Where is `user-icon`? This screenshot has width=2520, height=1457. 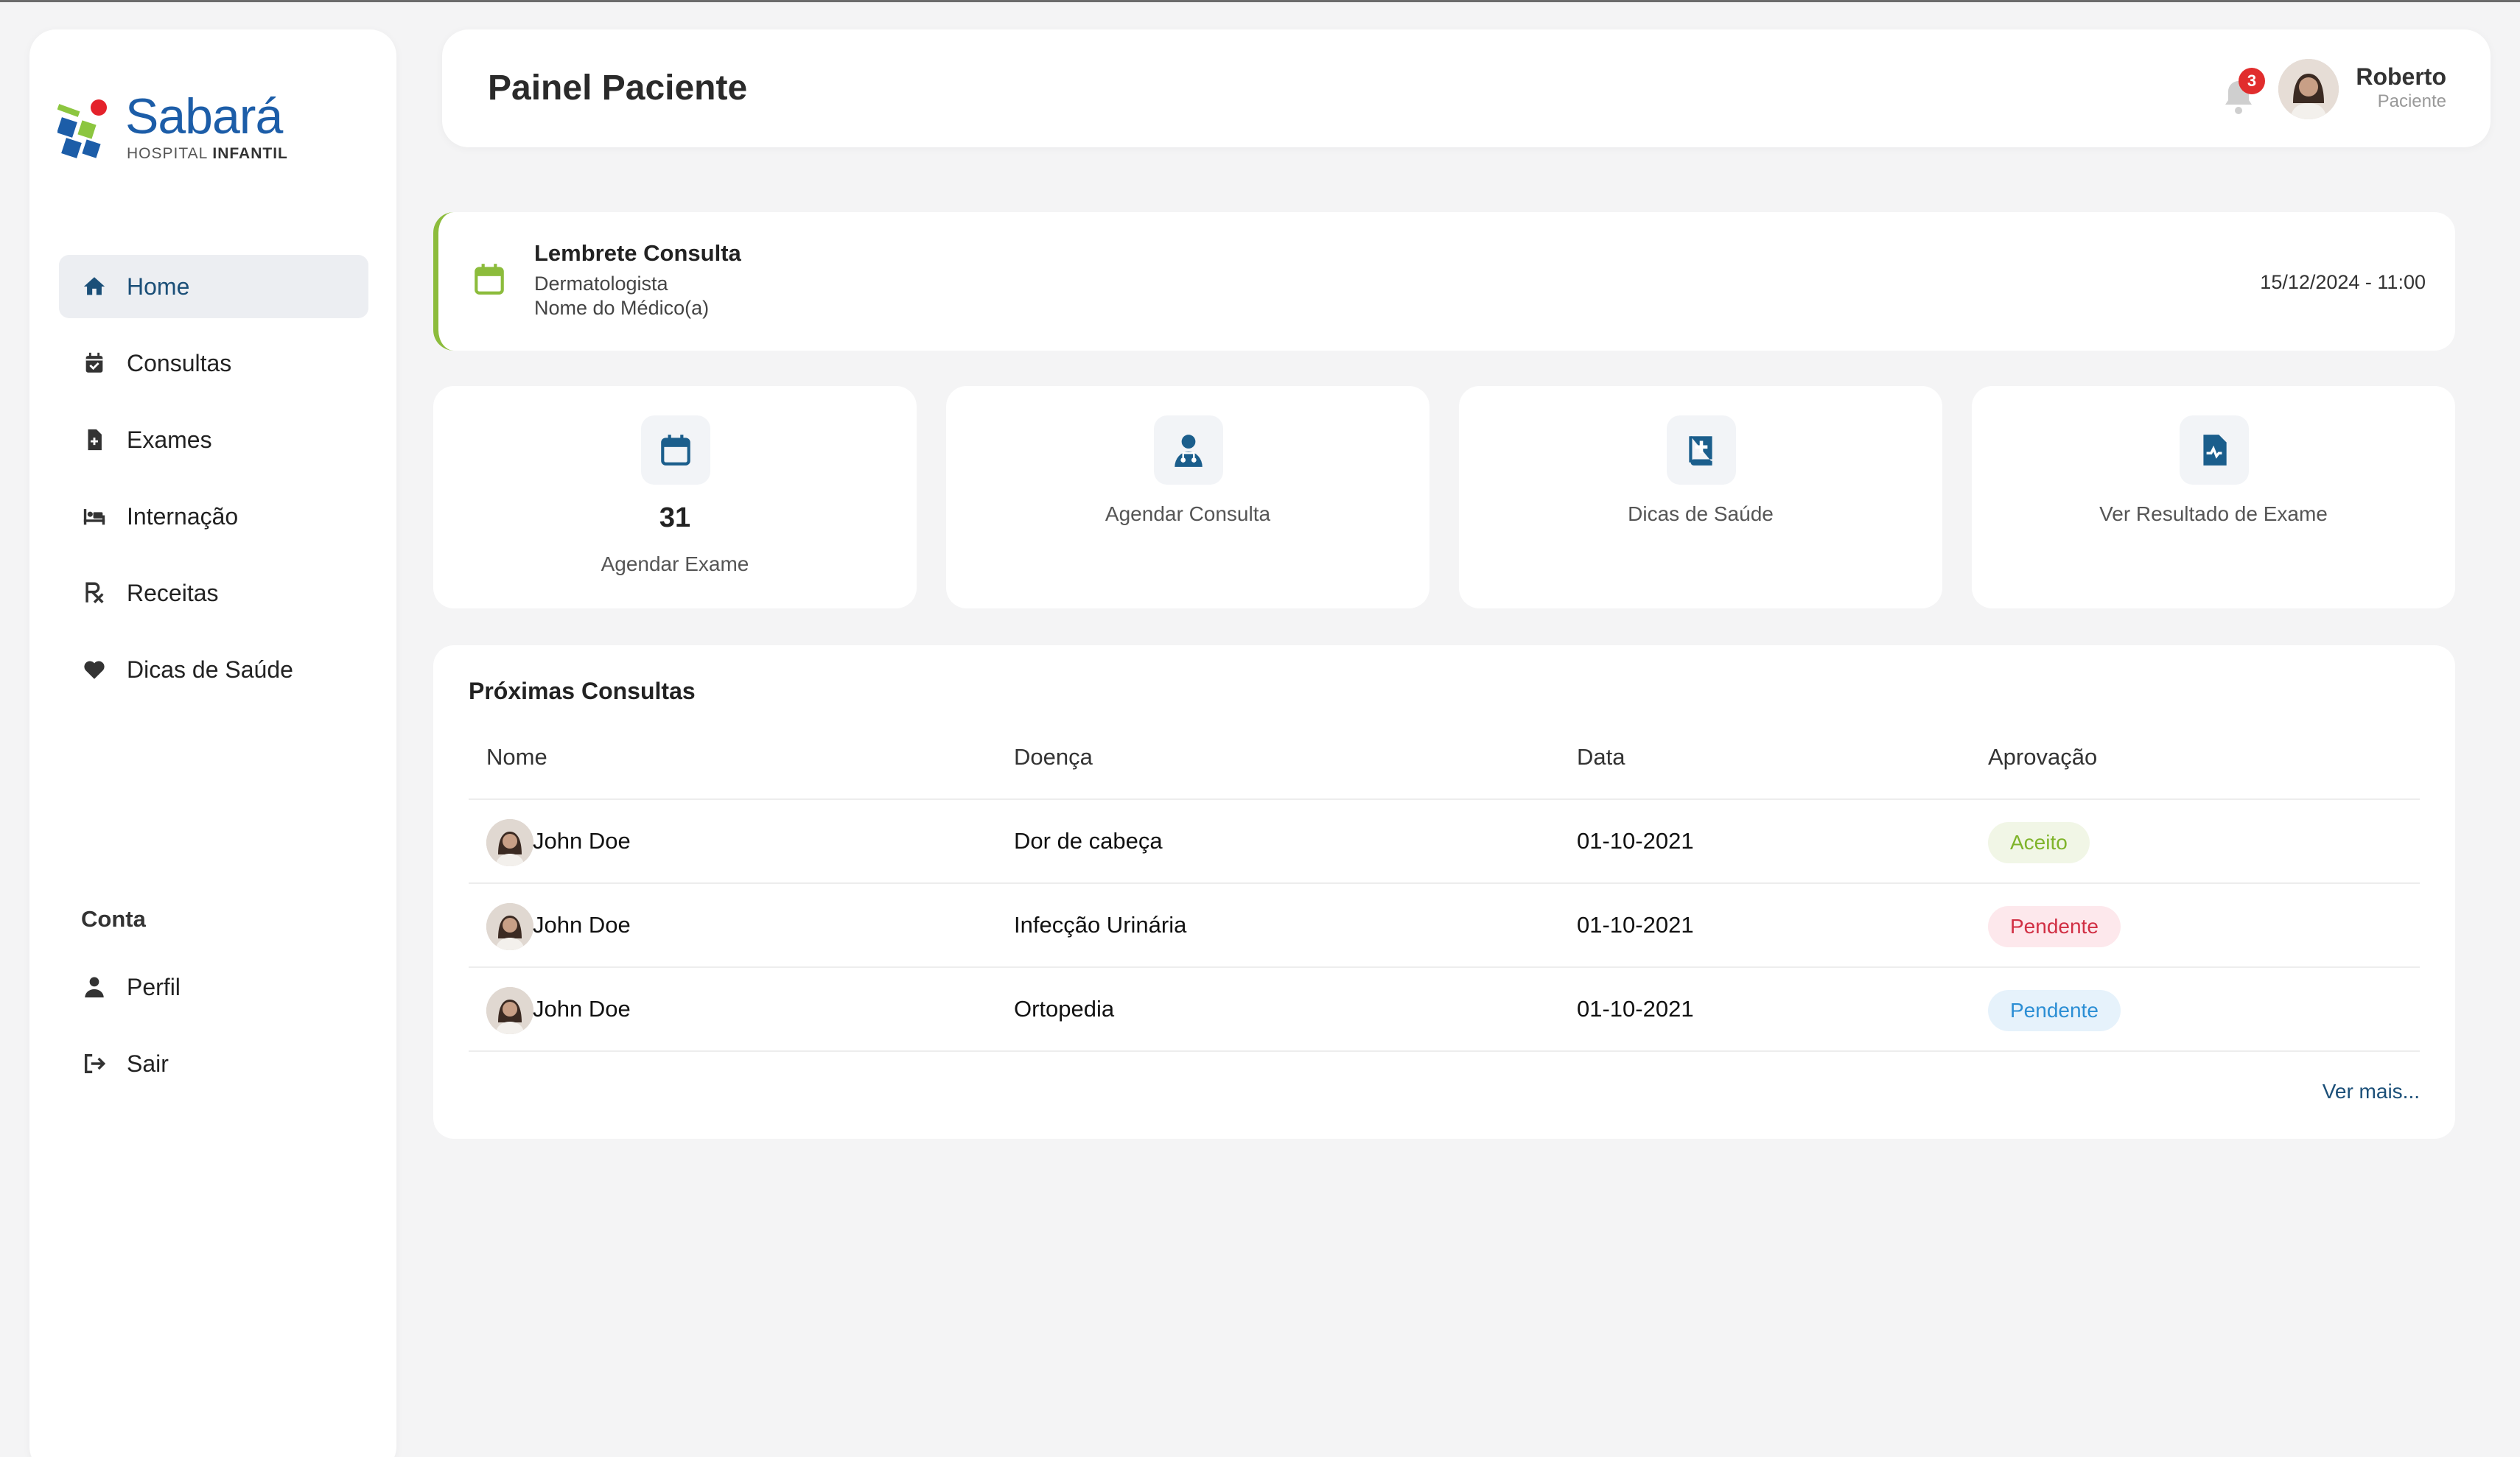
user-icon is located at coordinates (94, 987).